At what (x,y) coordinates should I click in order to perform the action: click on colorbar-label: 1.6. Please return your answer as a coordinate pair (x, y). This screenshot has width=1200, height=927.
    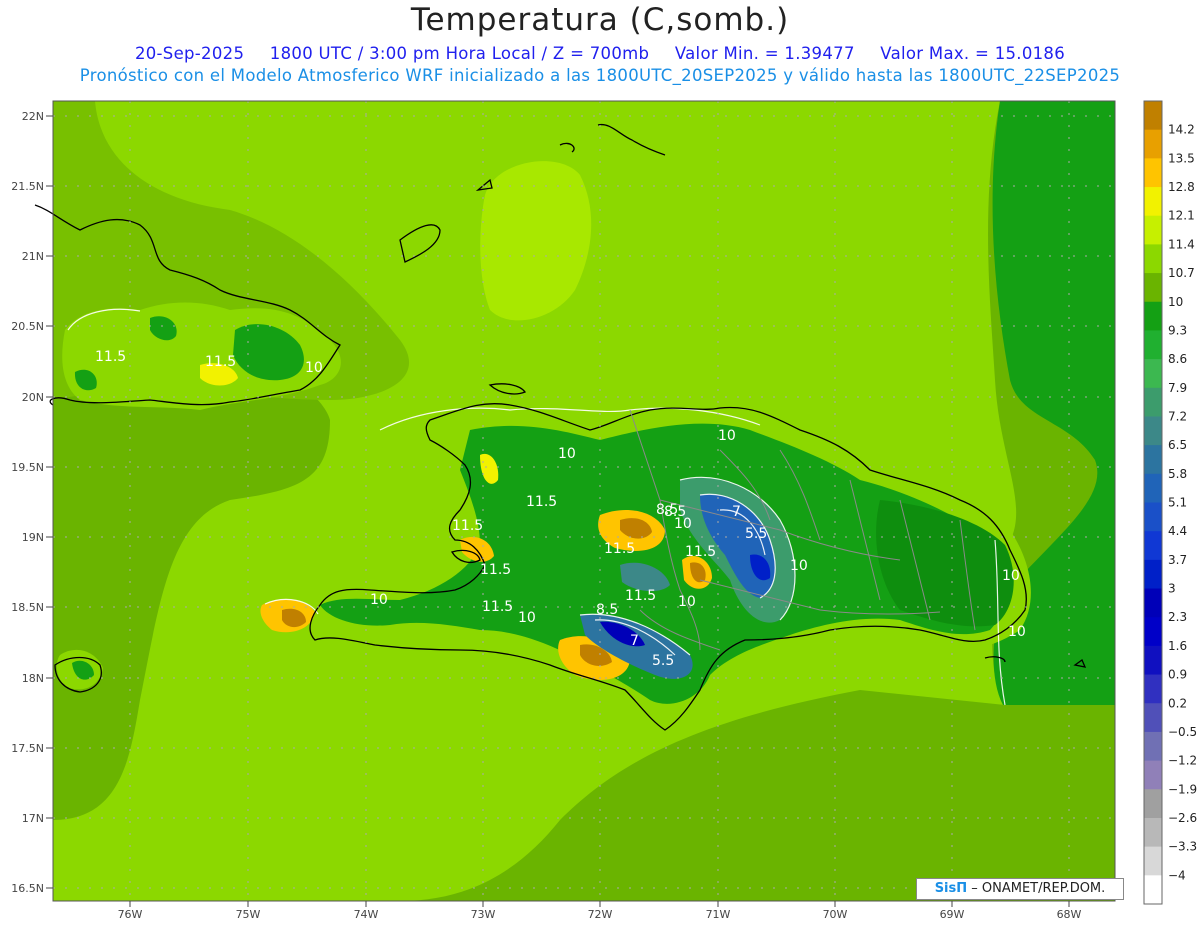
    Looking at the image, I should click on (1177, 646).